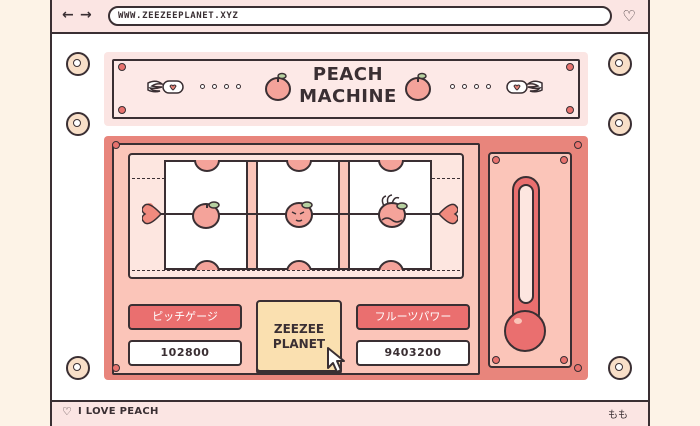 The height and width of the screenshot is (426, 700). I want to click on window-bolt-right-upper, so click(620, 64).